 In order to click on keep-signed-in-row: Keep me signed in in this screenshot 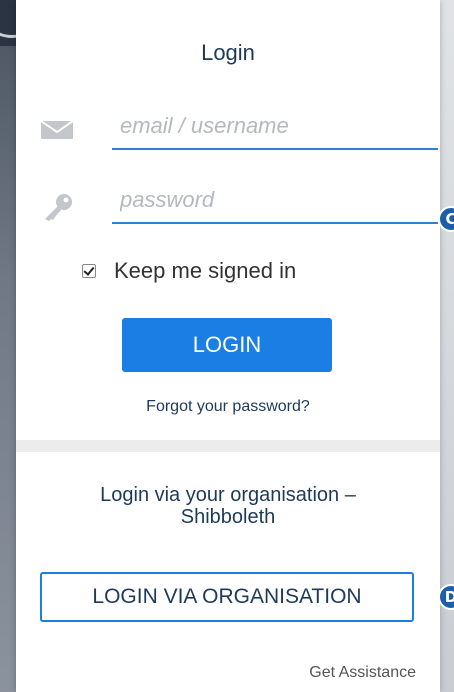, I will do `click(189, 271)`.